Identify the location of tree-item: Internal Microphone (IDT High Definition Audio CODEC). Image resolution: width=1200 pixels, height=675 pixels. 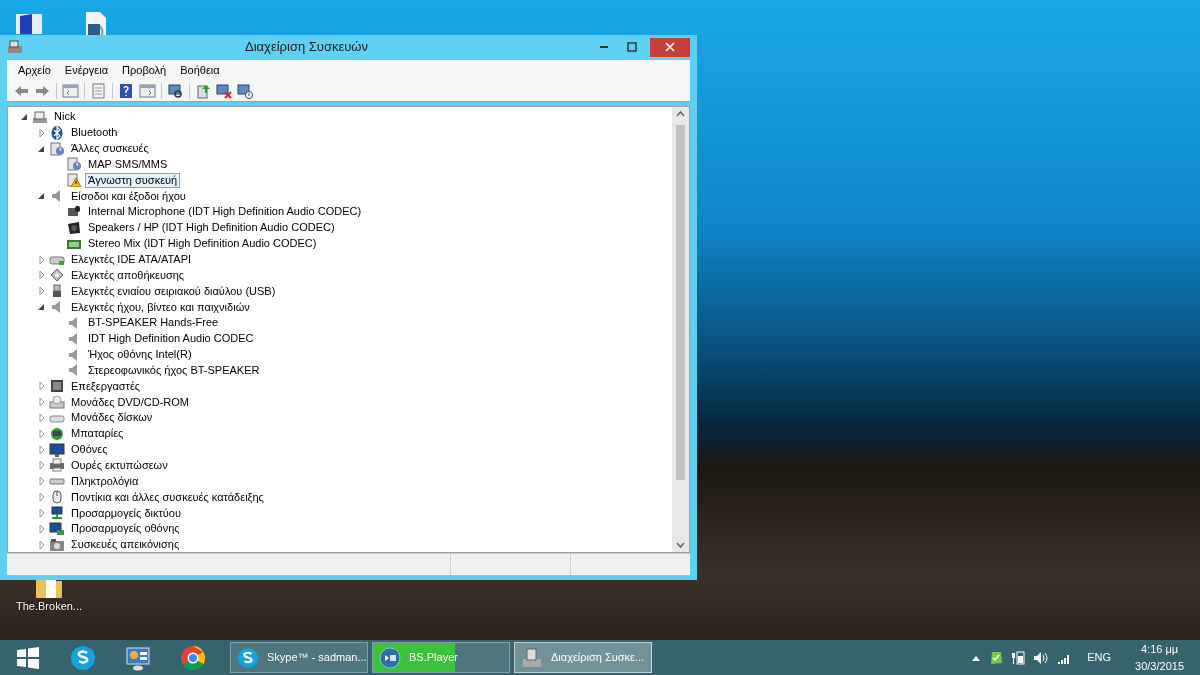
(225, 212).